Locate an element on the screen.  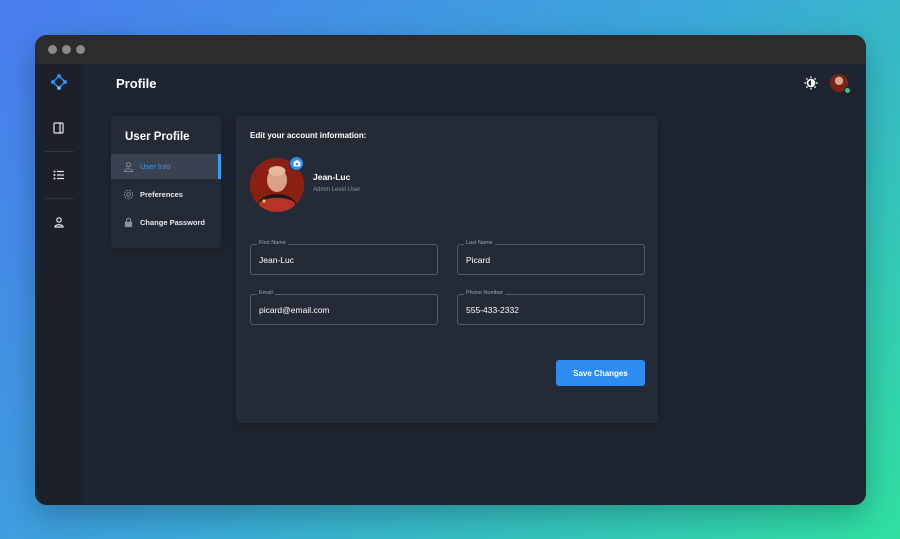
profile-user-role: Admin Level User is located at coordinates (337, 190).